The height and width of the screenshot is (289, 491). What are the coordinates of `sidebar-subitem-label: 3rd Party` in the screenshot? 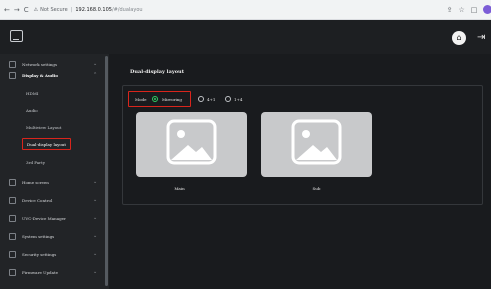 It's located at (35, 162).